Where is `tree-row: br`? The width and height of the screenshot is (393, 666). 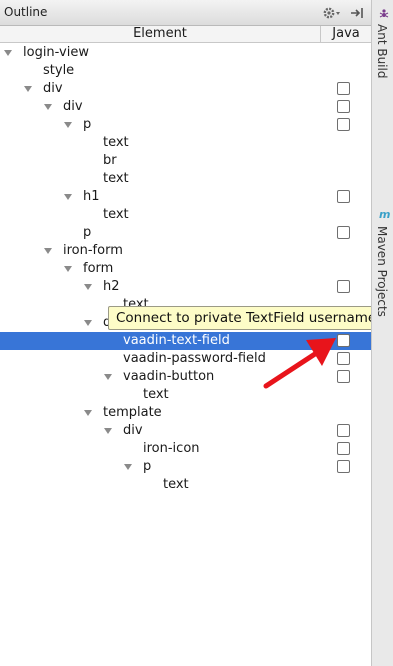 tree-row: br is located at coordinates (185, 161).